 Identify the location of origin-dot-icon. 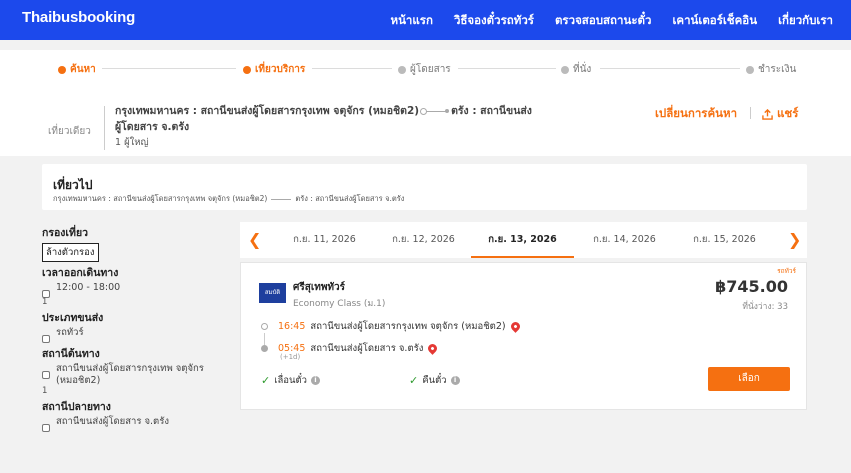
(264, 326).